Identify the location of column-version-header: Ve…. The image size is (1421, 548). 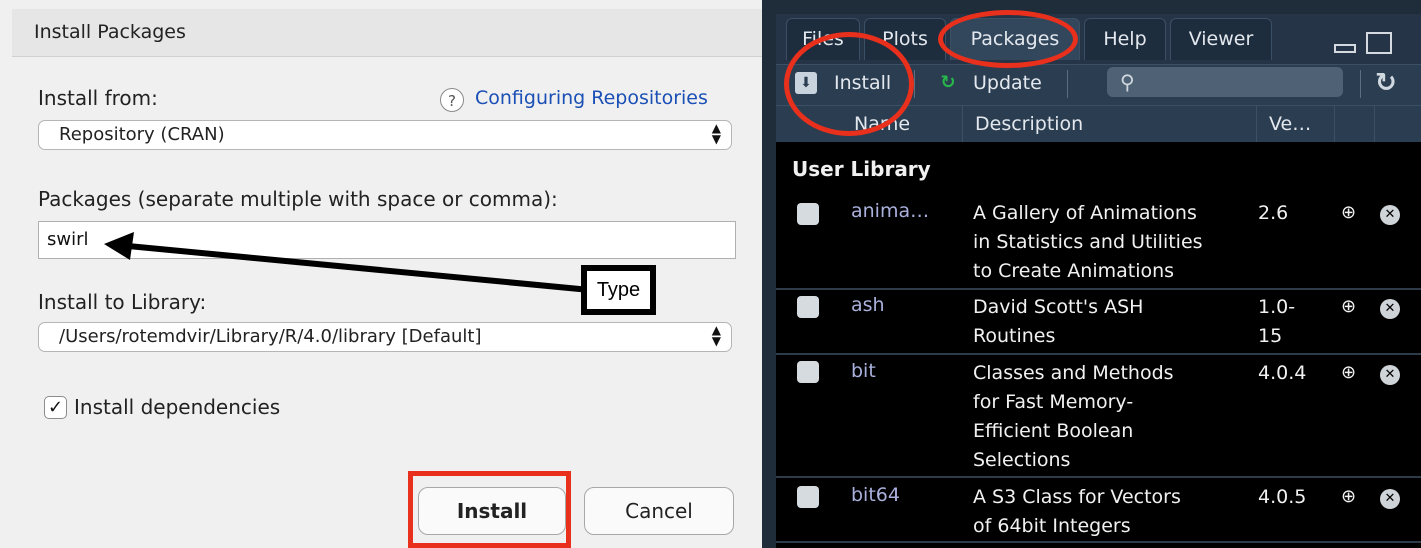
(1295, 124).